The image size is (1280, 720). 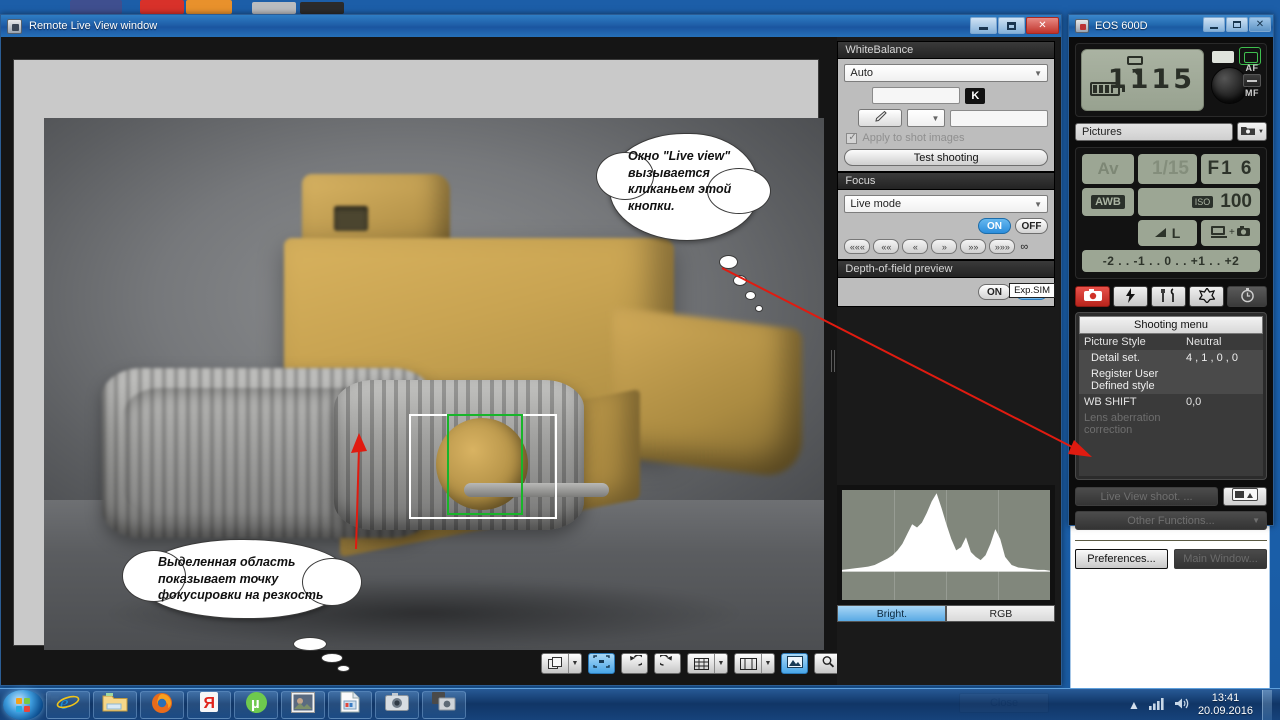 What do you see at coordinates (916, 95) in the screenshot?
I see `color-temperature-input` at bounding box center [916, 95].